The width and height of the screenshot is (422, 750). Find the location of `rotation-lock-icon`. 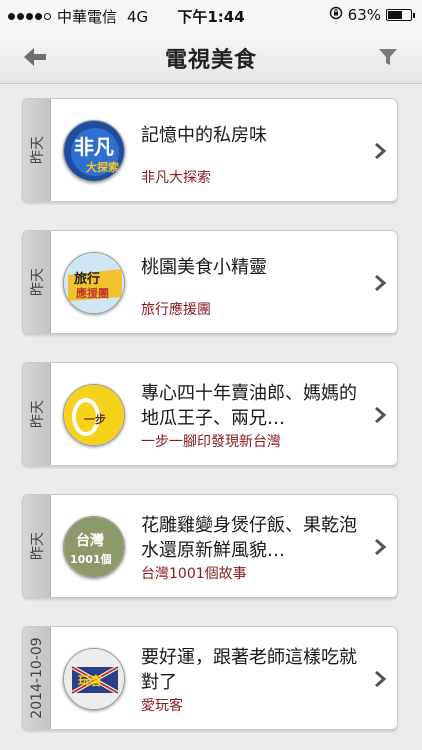

rotation-lock-icon is located at coordinates (336, 15).